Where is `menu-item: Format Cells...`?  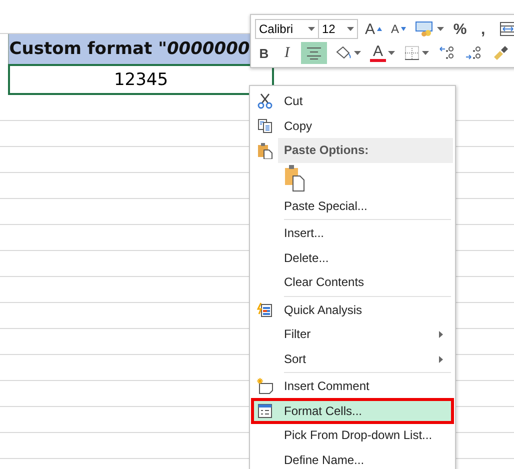 menu-item: Format Cells... is located at coordinates (352, 410).